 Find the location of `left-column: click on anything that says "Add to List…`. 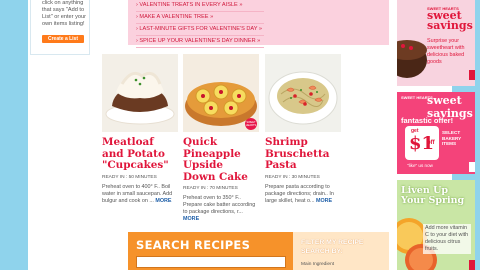

left-column: click on anything that says "Add to List… is located at coordinates (60, 135).